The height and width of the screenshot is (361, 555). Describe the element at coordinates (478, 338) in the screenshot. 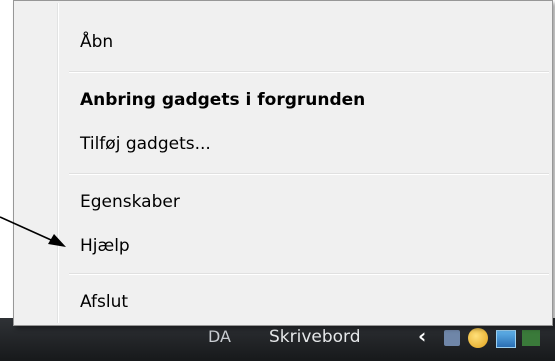

I see `volume-icon` at that location.